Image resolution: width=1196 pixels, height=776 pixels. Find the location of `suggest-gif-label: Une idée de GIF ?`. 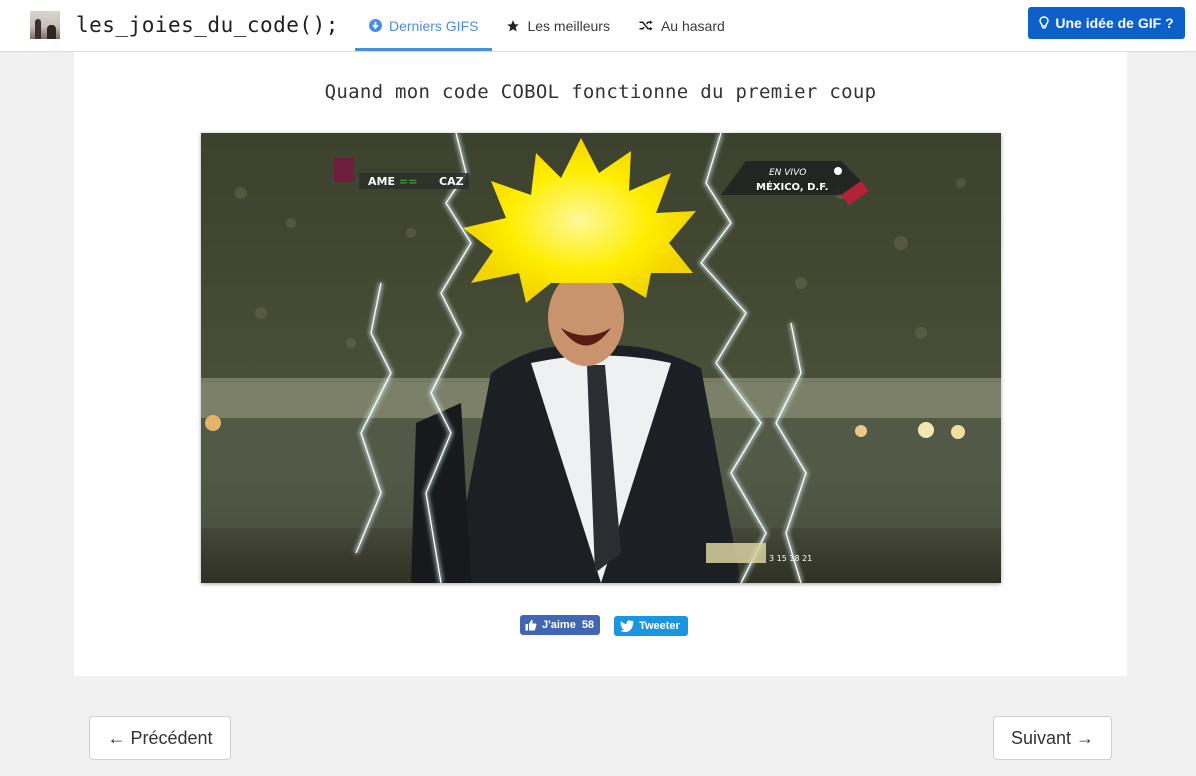

suggest-gif-label: Une idée de GIF ? is located at coordinates (1114, 23).